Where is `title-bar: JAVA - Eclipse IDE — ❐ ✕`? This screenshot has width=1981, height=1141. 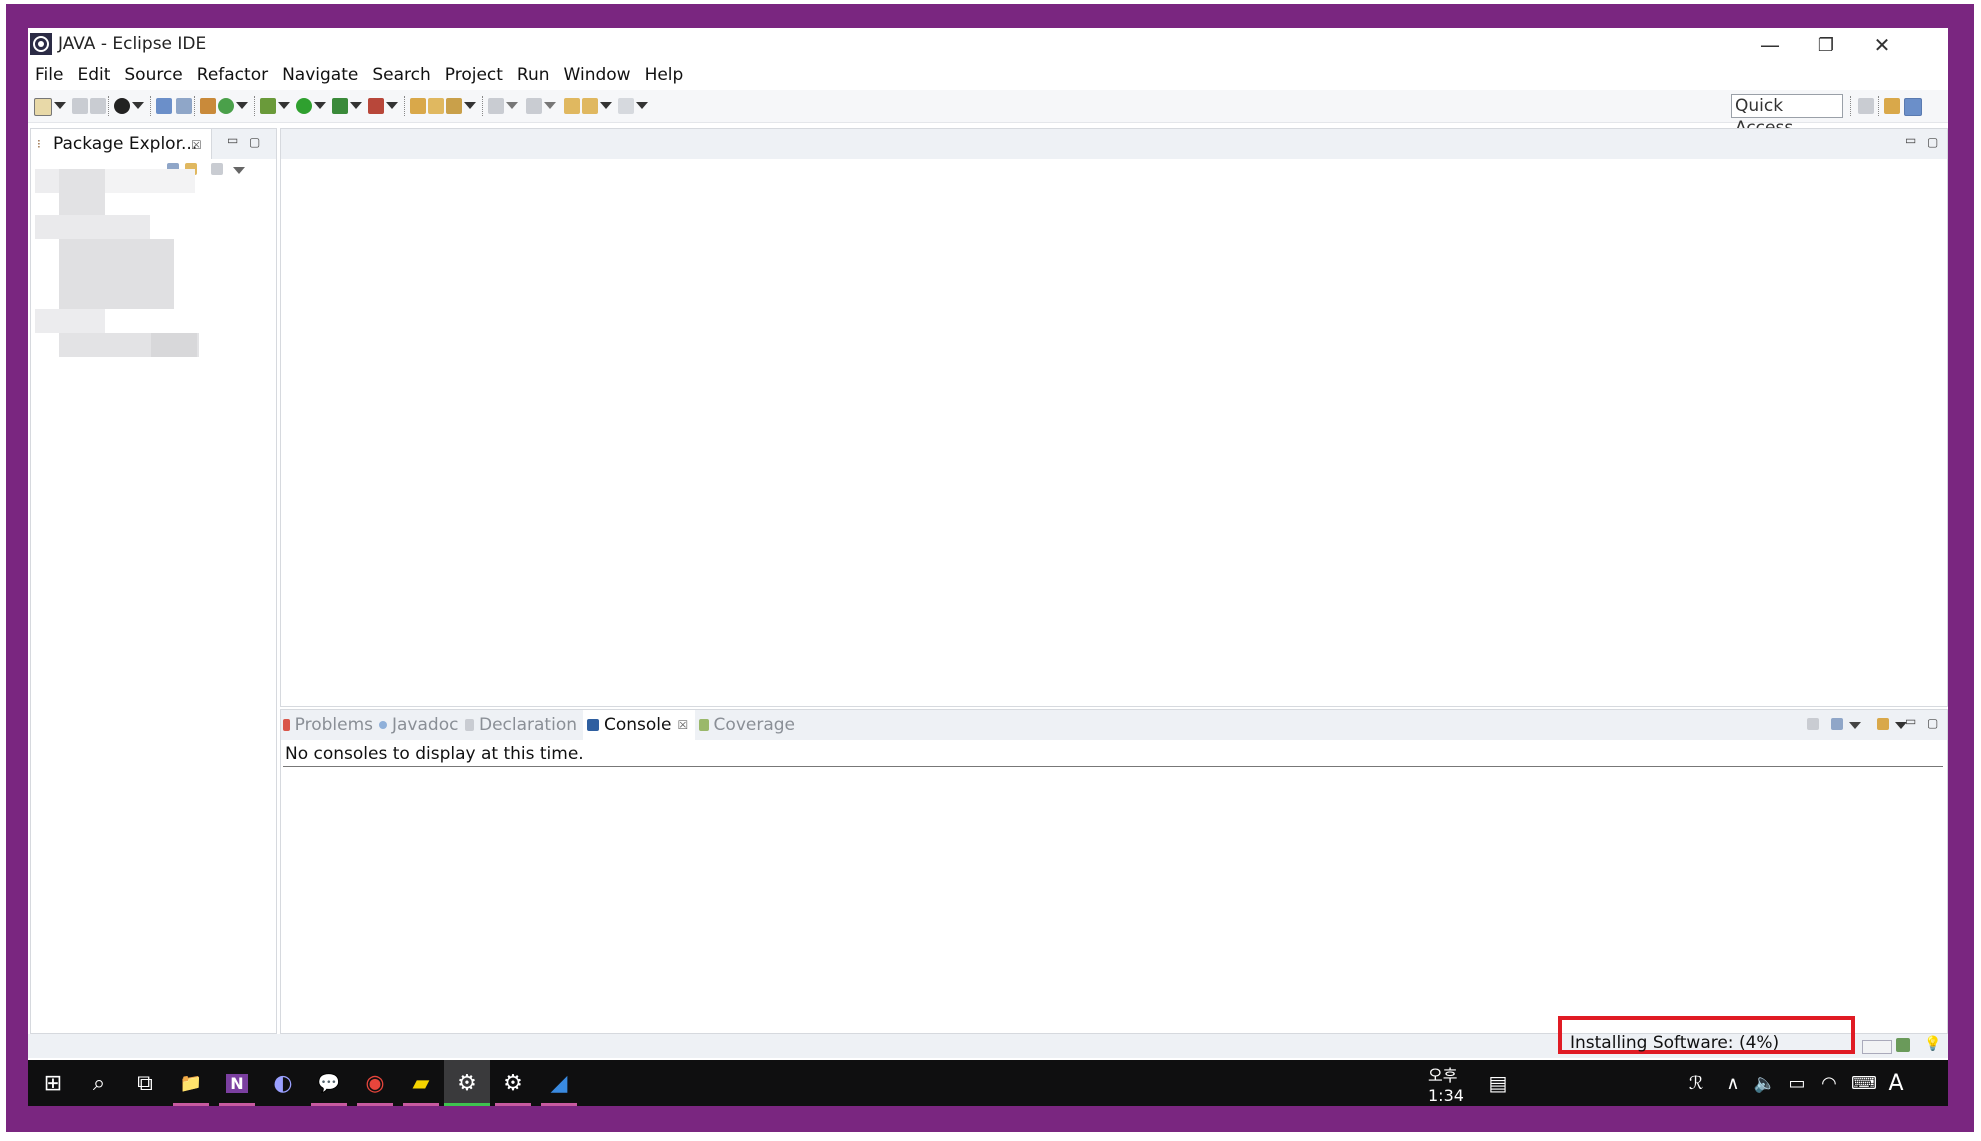
title-bar: JAVA - Eclipse IDE — ❐ ✕ is located at coordinates (988, 45).